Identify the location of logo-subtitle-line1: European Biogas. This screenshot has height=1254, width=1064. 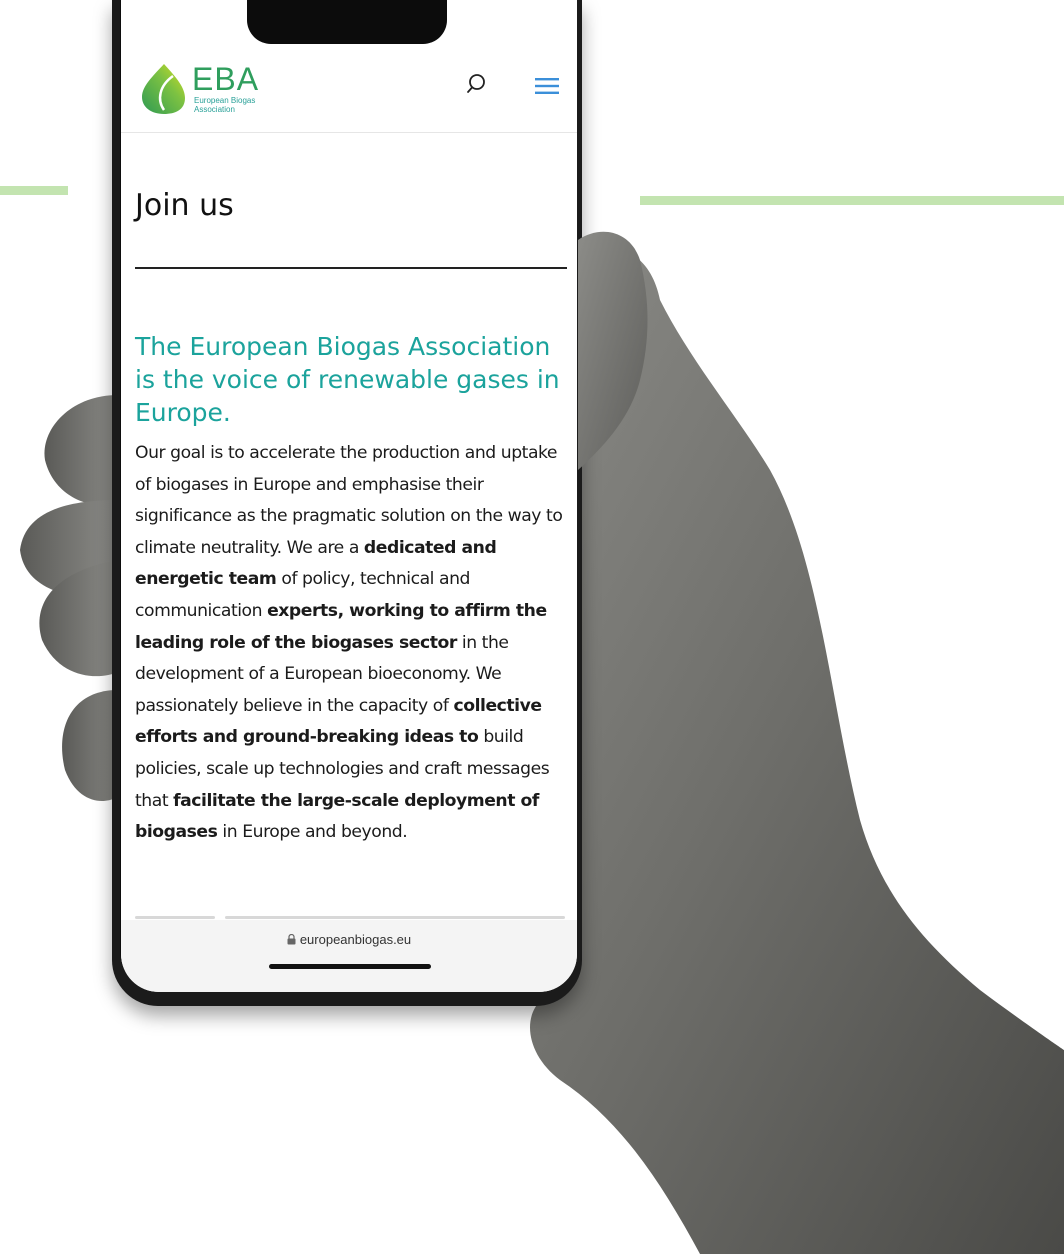
(225, 100).